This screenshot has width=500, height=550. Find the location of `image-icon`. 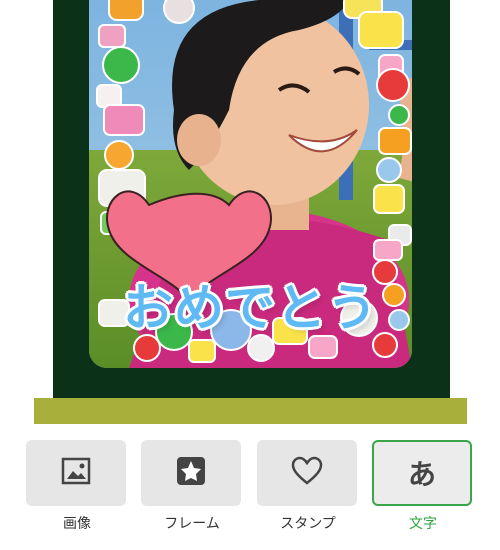

image-icon is located at coordinates (76, 473).